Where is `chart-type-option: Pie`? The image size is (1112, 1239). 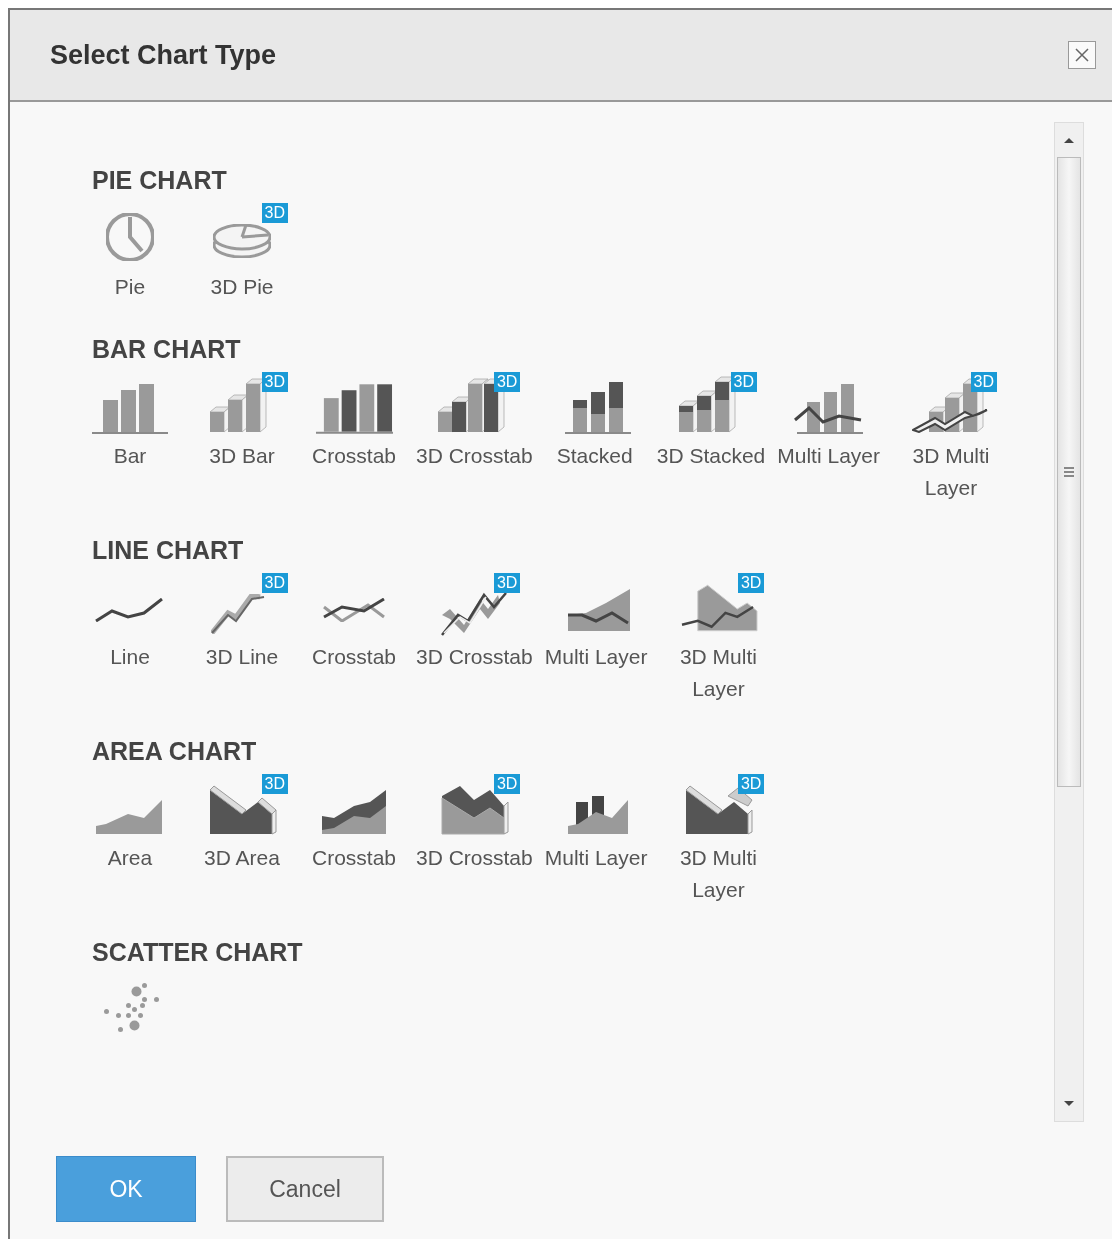
chart-type-option: Pie is located at coordinates (130, 254).